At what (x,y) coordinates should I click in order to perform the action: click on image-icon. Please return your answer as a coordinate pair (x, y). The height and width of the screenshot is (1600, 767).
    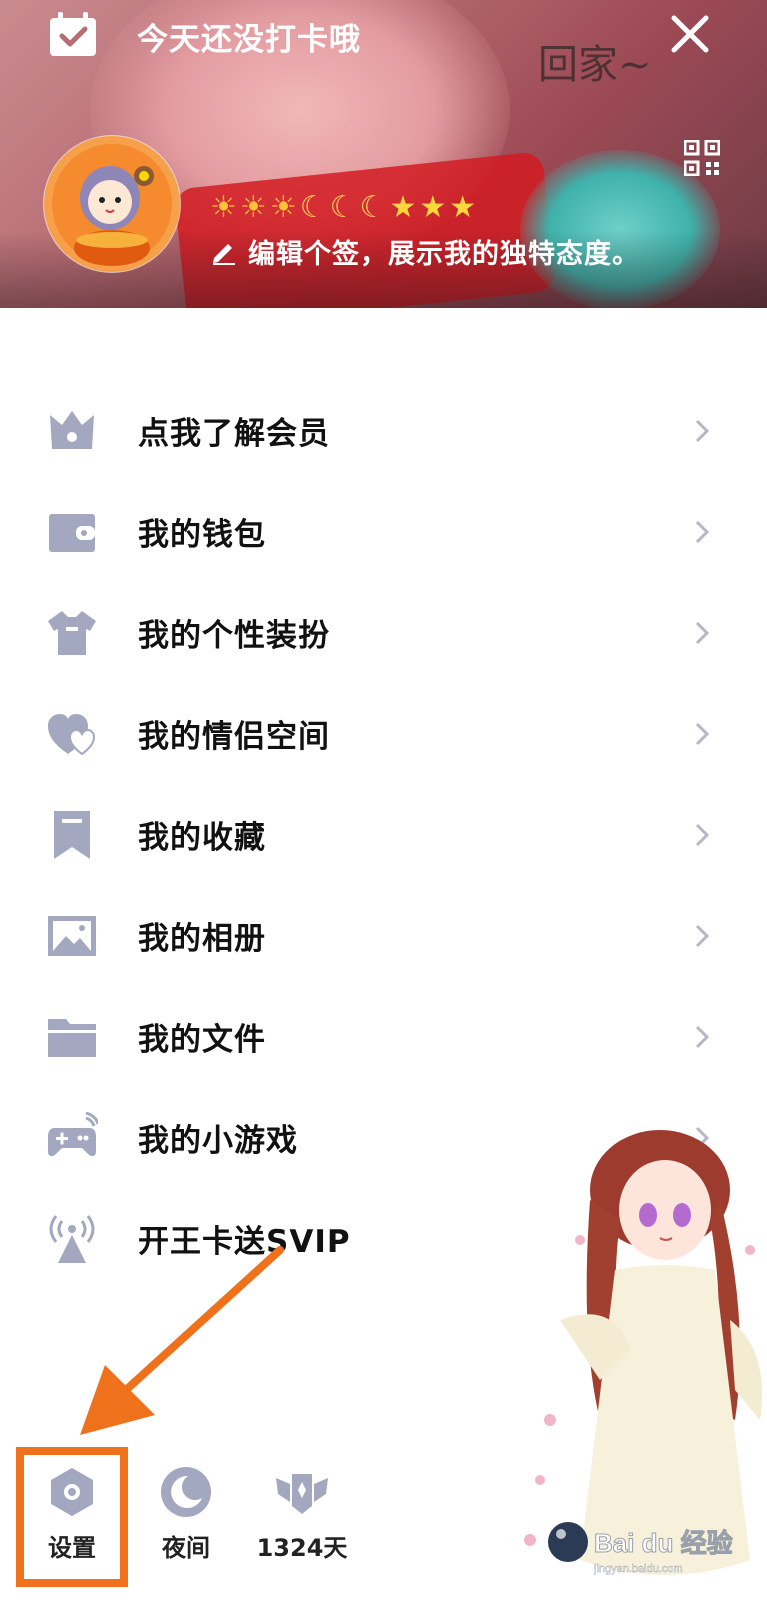
    Looking at the image, I should click on (72, 936).